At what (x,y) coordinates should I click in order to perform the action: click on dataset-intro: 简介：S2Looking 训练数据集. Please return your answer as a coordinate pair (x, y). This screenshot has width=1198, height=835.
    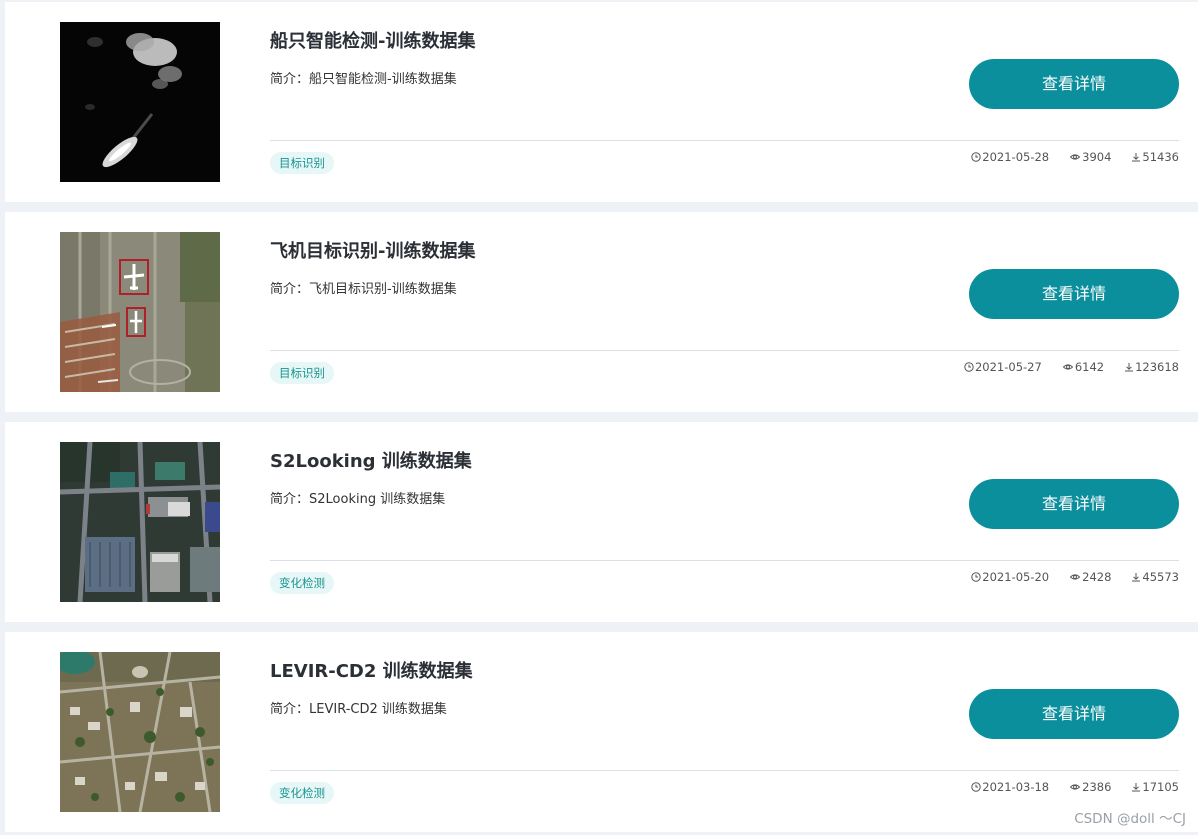
    Looking at the image, I should click on (357, 497).